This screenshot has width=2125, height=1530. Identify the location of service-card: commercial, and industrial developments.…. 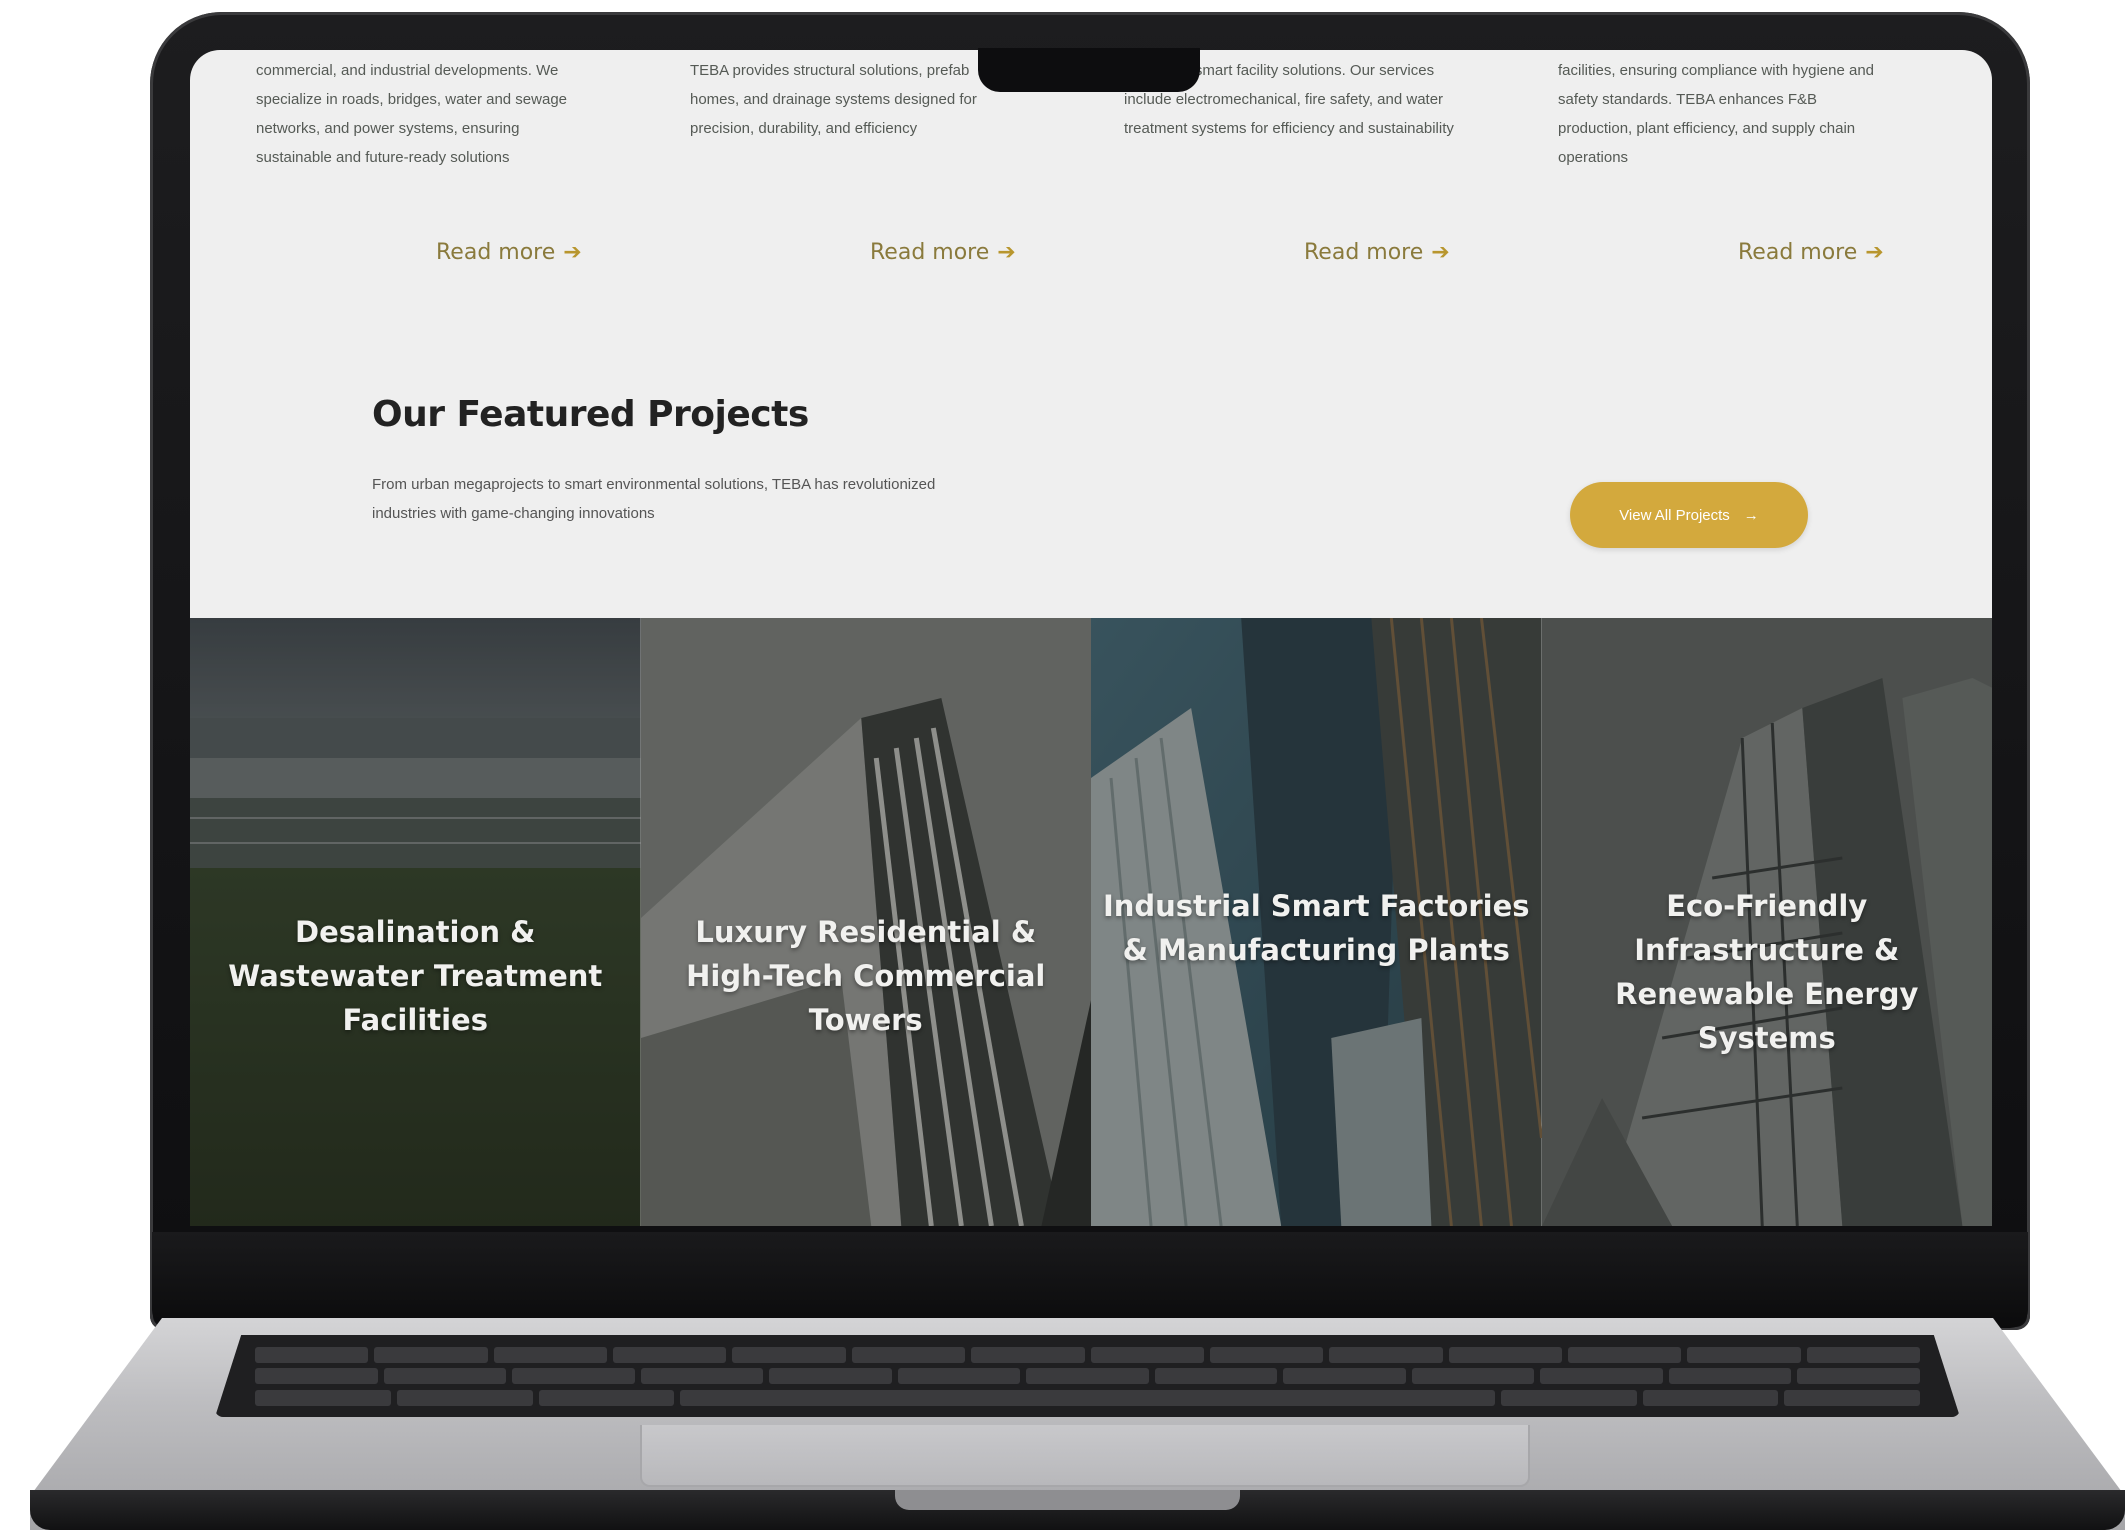
(421, 114).